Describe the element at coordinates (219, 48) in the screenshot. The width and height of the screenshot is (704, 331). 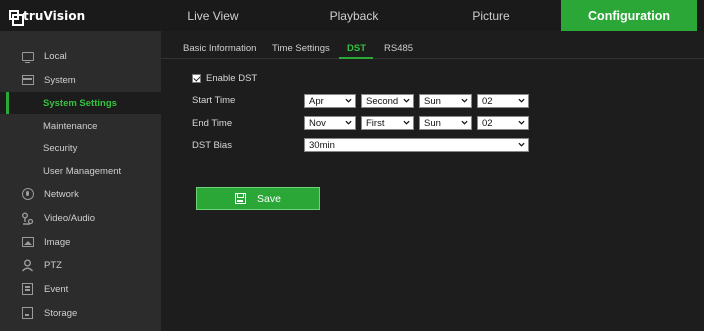
I see `subtab-basic-information: Basic Information` at that location.